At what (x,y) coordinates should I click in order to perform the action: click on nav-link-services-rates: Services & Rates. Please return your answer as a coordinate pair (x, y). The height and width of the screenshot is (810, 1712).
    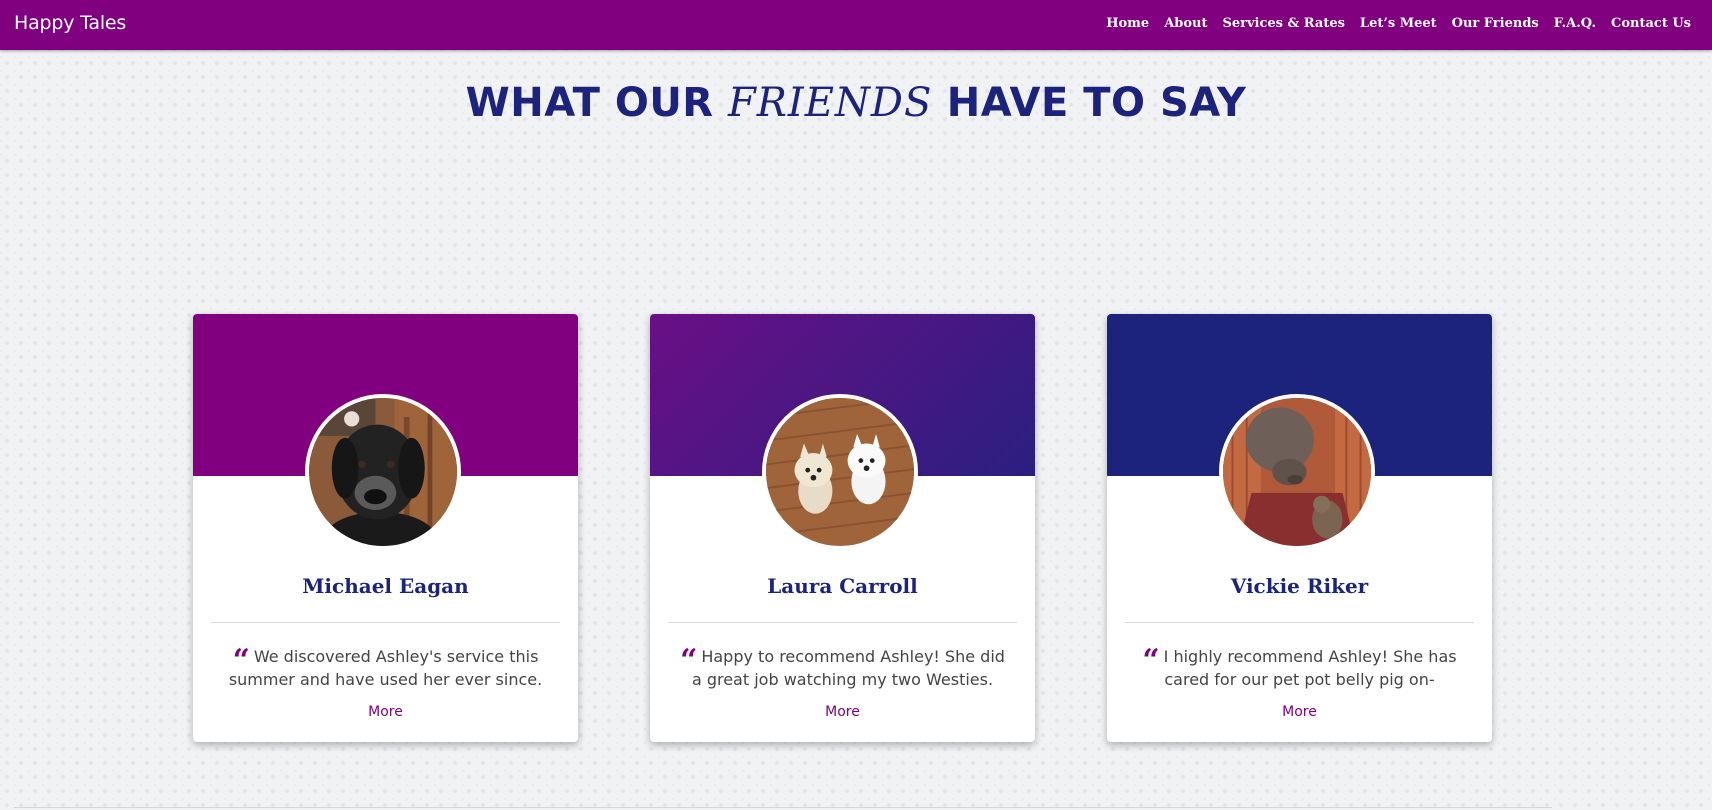
    Looking at the image, I should click on (1284, 23).